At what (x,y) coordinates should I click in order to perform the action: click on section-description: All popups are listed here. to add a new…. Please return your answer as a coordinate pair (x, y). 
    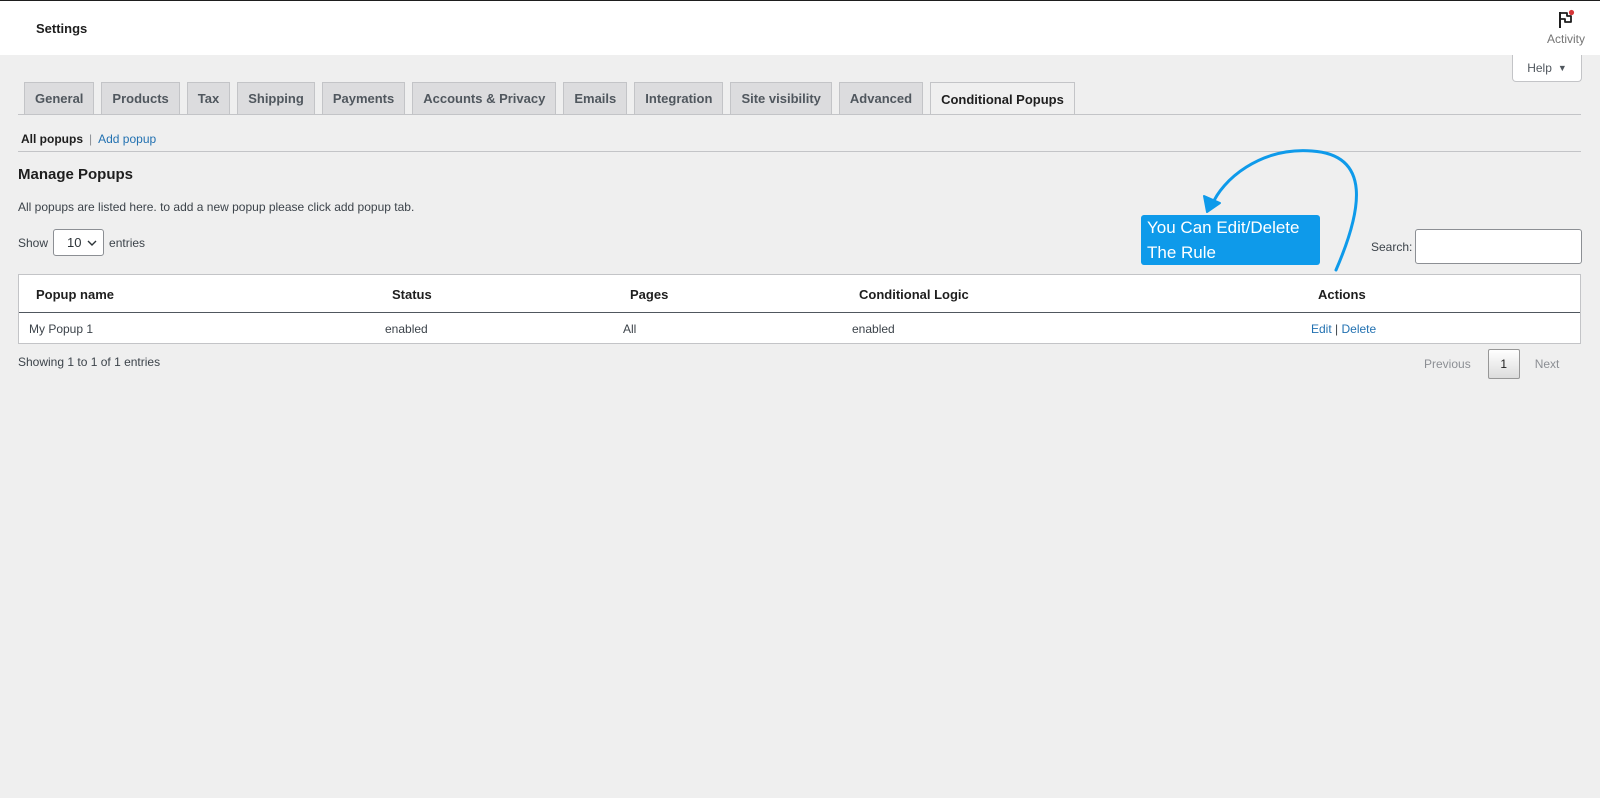
    Looking at the image, I should click on (216, 207).